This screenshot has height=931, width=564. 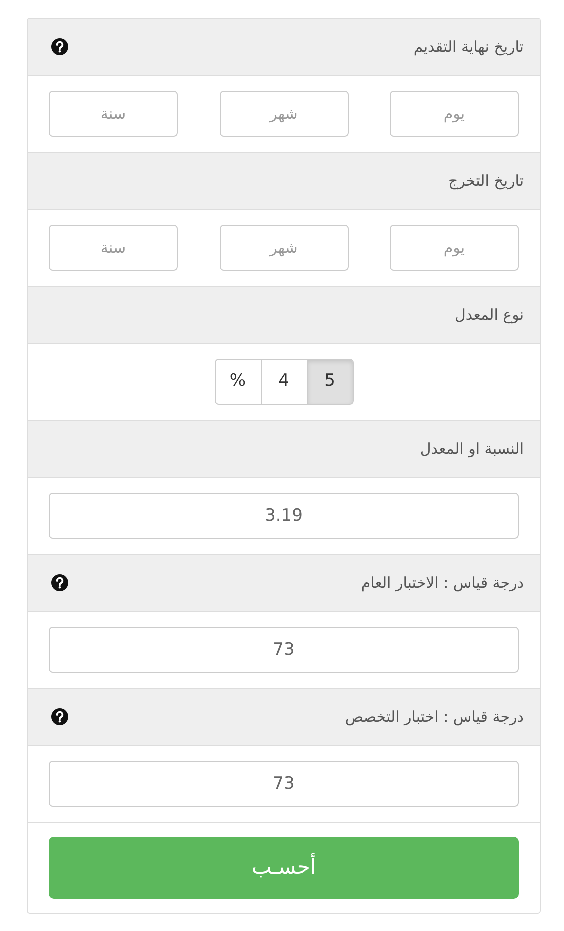 I want to click on section-label: نوع المعدل, so click(x=489, y=315).